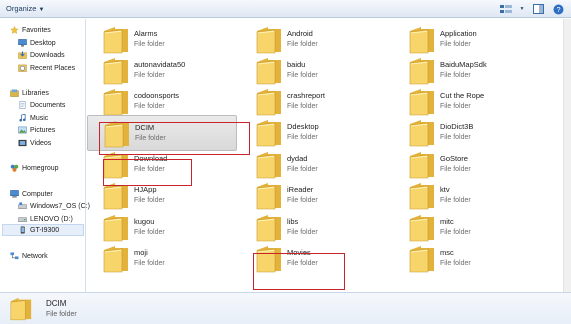 Image resolution: width=571 pixels, height=324 pixels. What do you see at coordinates (468, 133) in the screenshot?
I see `folder-item-diodict3b: DioDict3B File folder` at bounding box center [468, 133].